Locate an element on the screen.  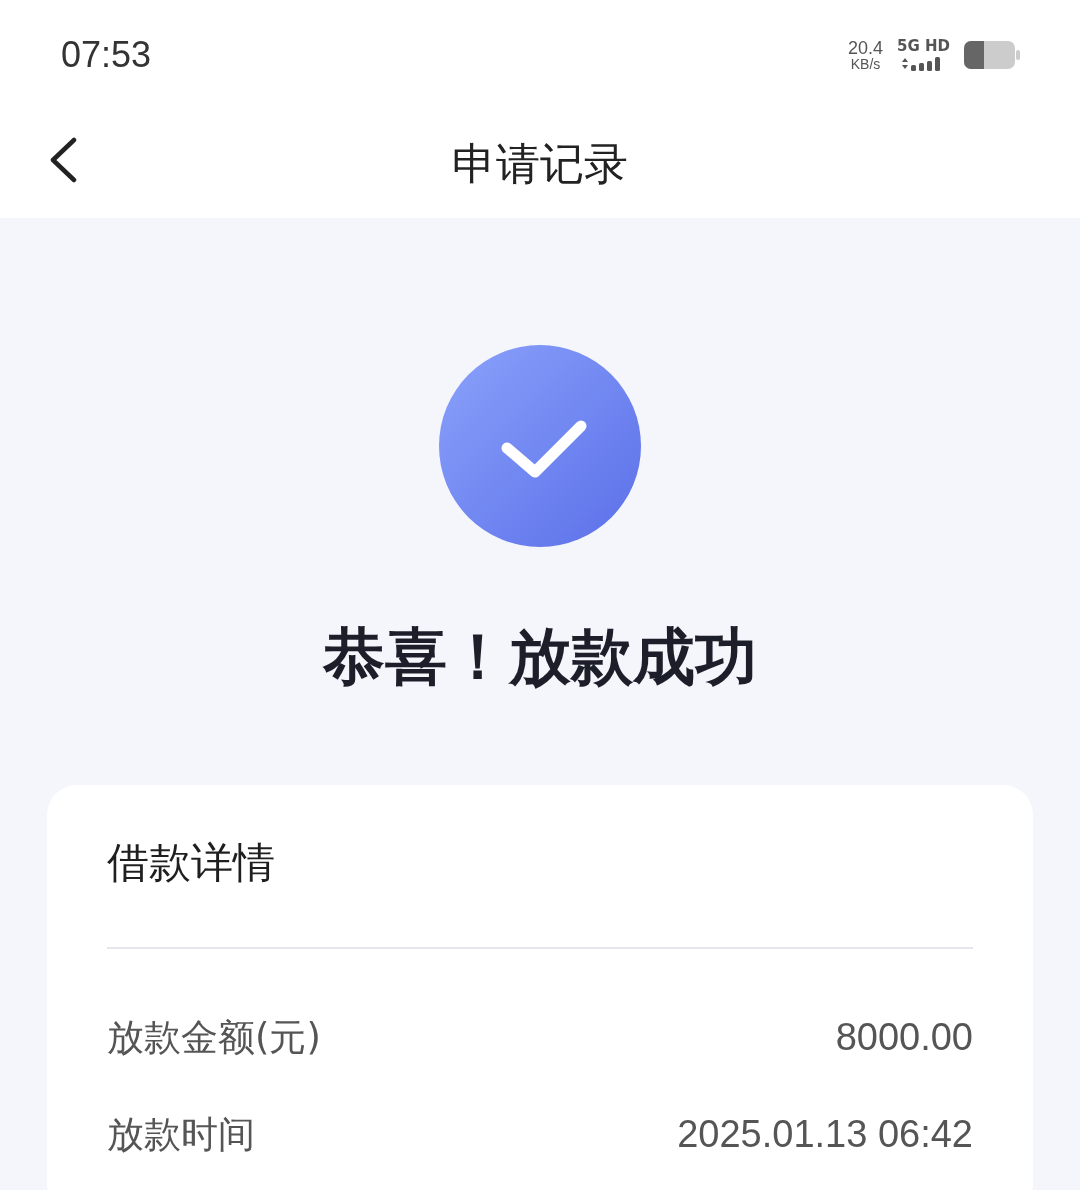
detail-label: 放款时间 is located at coordinates (181, 1134).